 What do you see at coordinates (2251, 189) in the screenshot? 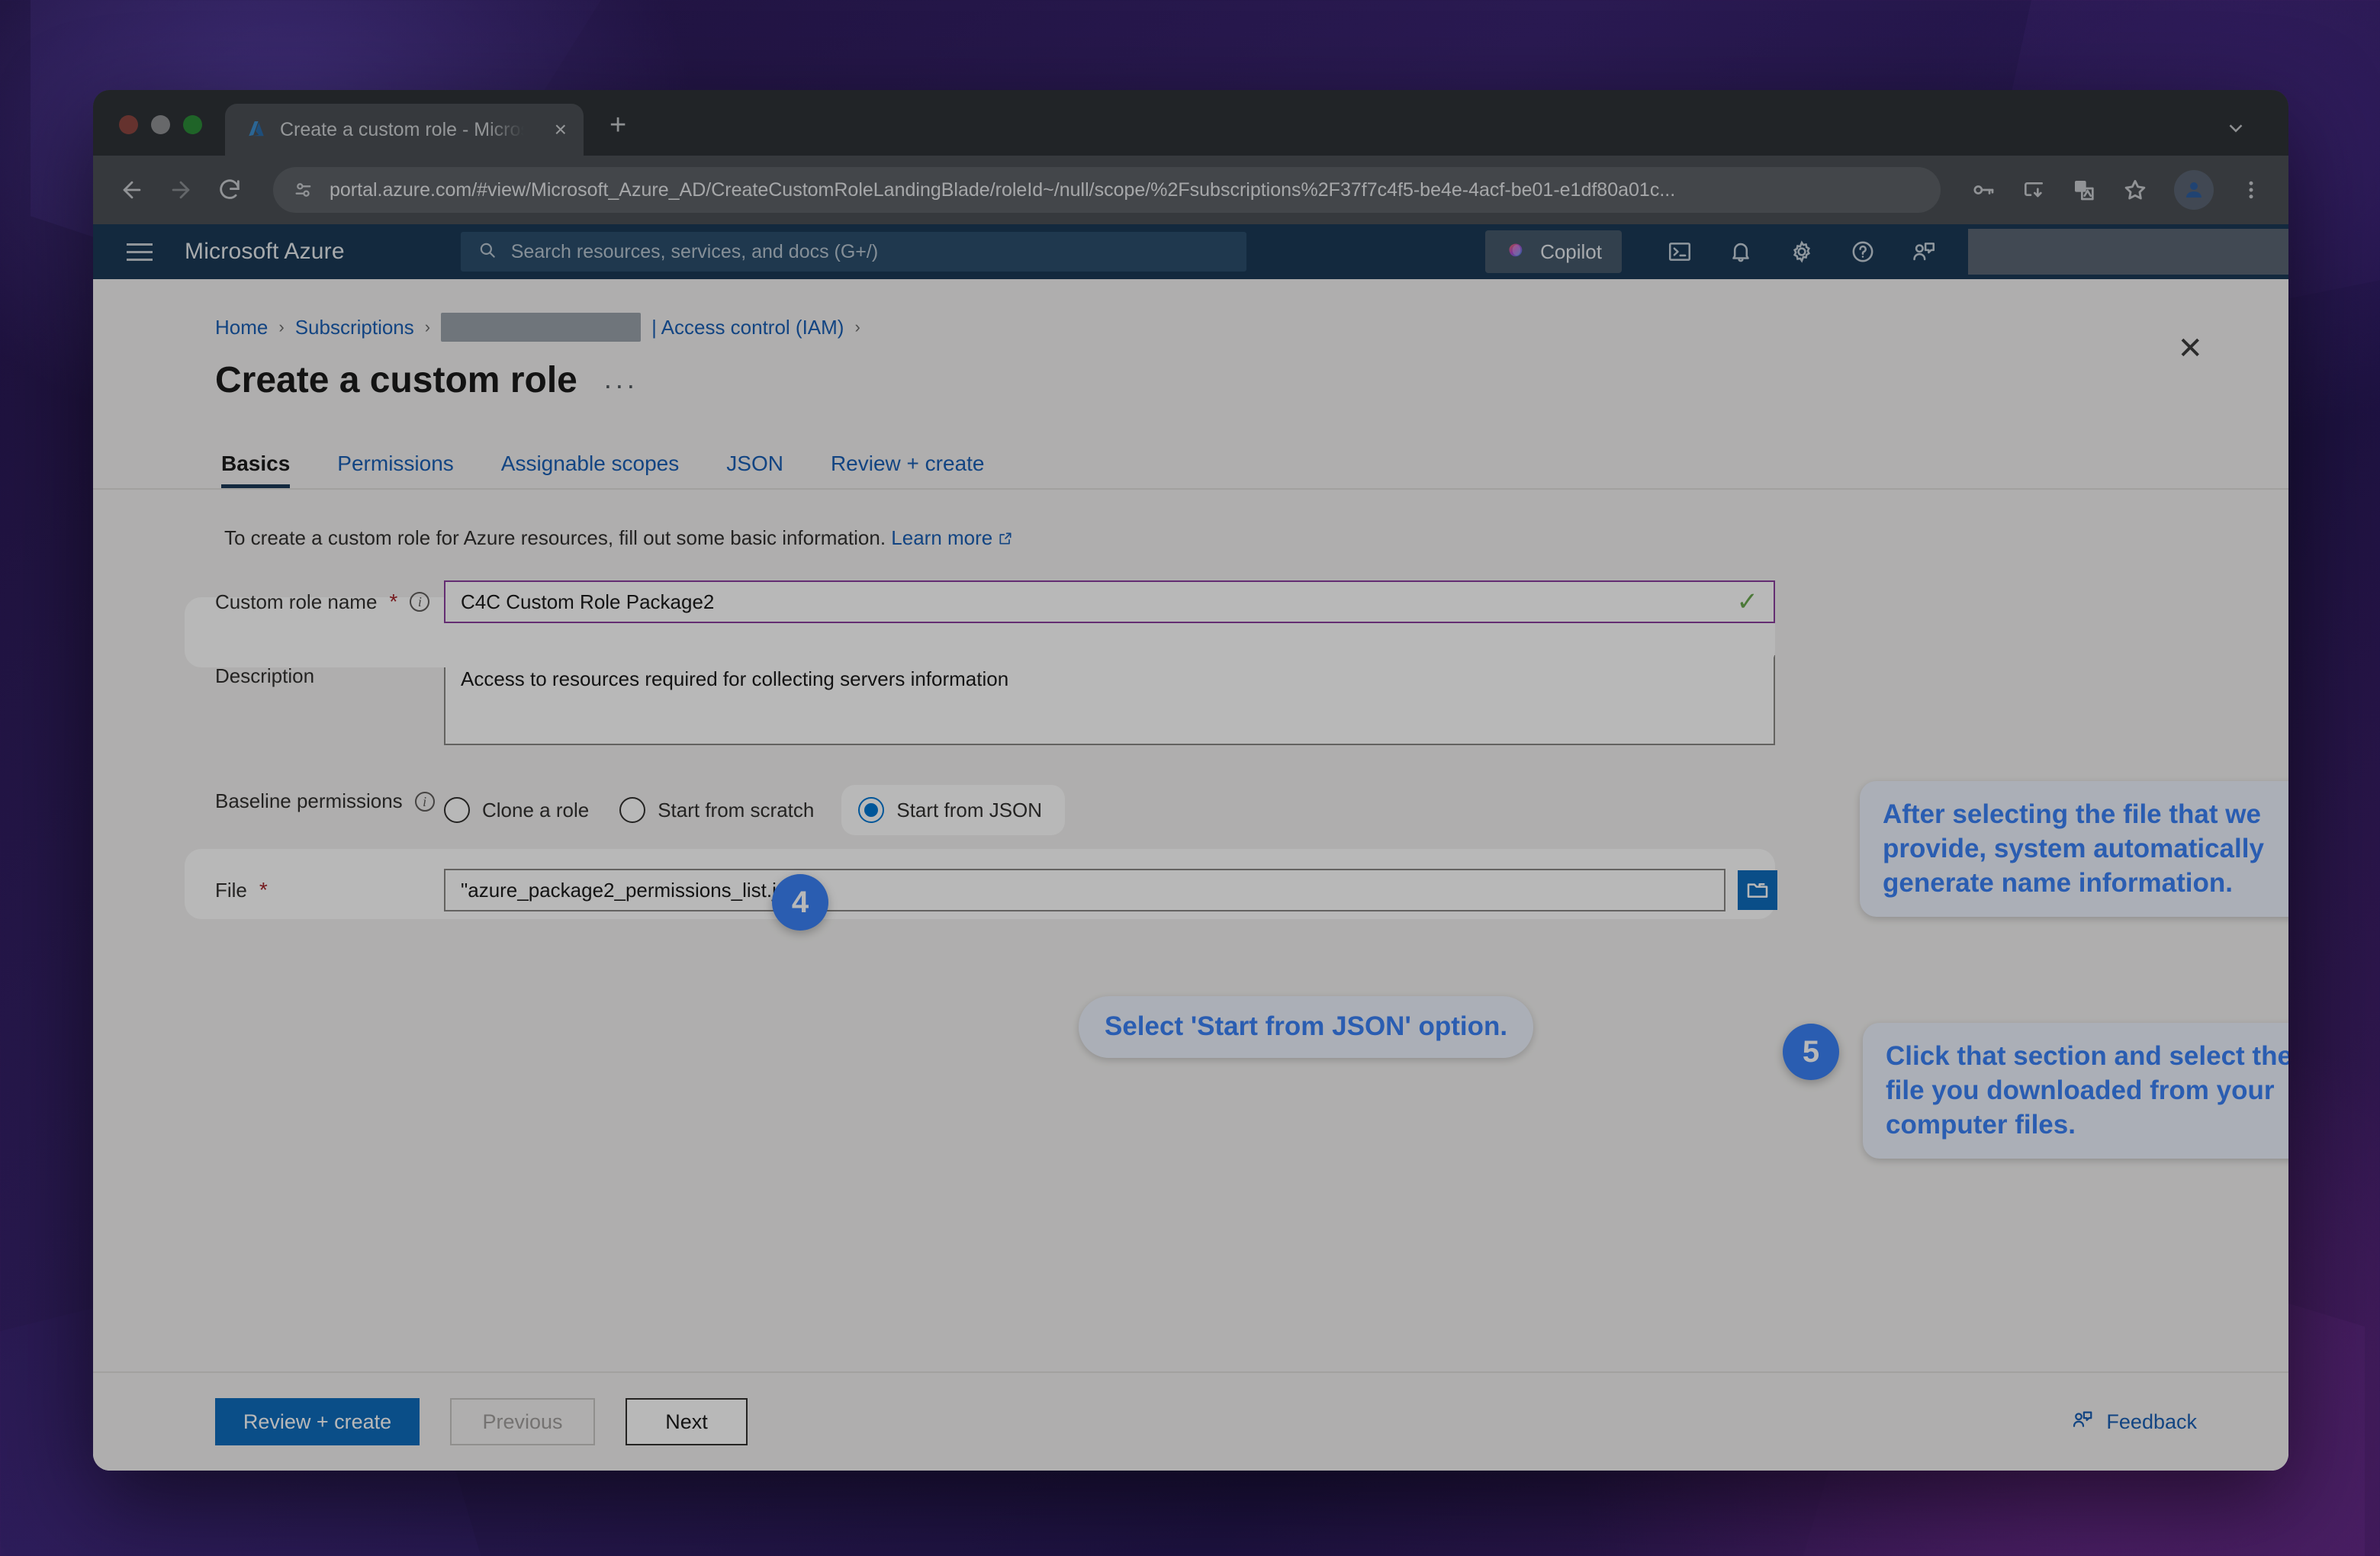
I see `three-dot-menu-icon` at bounding box center [2251, 189].